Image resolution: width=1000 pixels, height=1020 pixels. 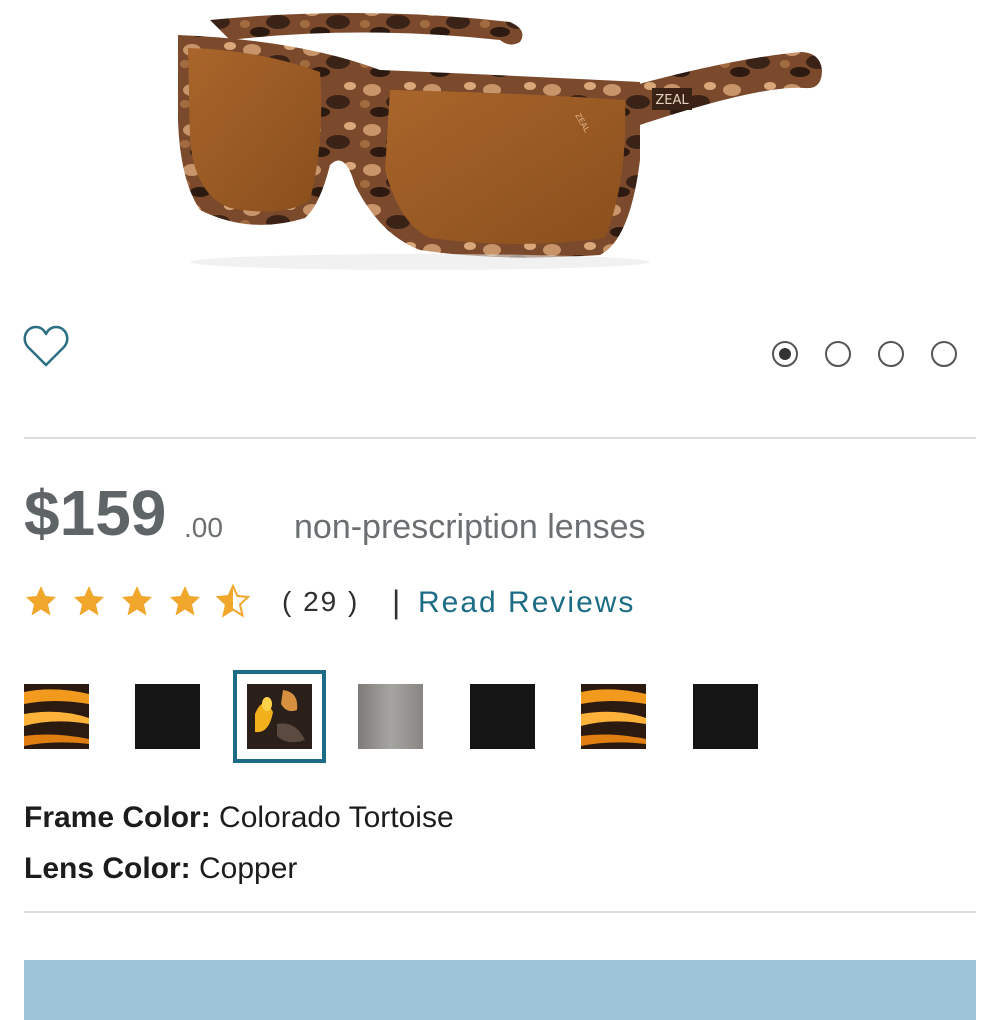 What do you see at coordinates (203, 527) in the screenshot?
I see `price-cents: .00` at bounding box center [203, 527].